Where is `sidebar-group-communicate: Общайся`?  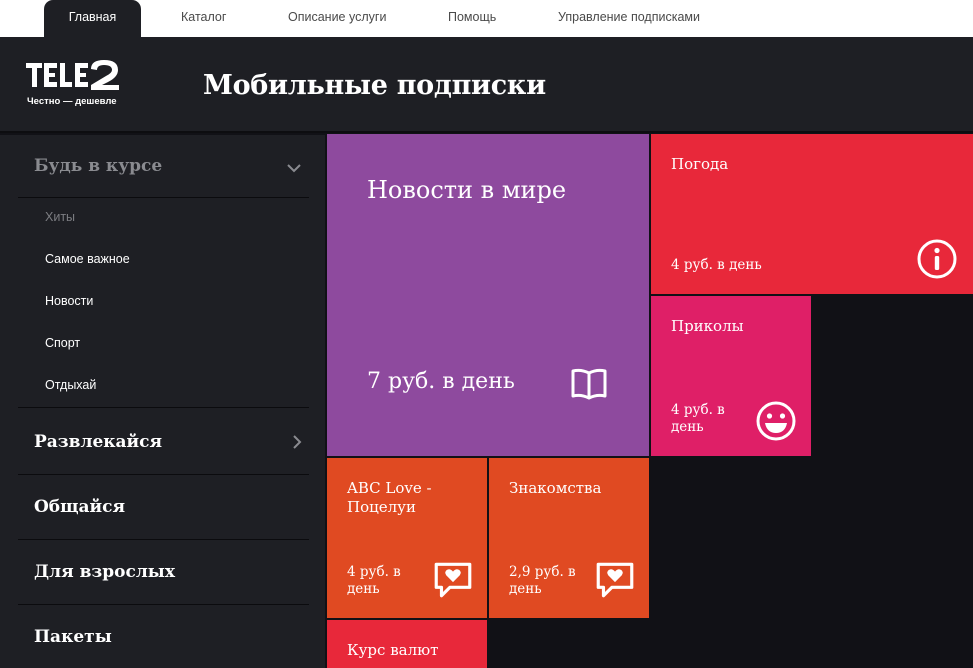 sidebar-group-communicate: Общайся is located at coordinates (79, 507).